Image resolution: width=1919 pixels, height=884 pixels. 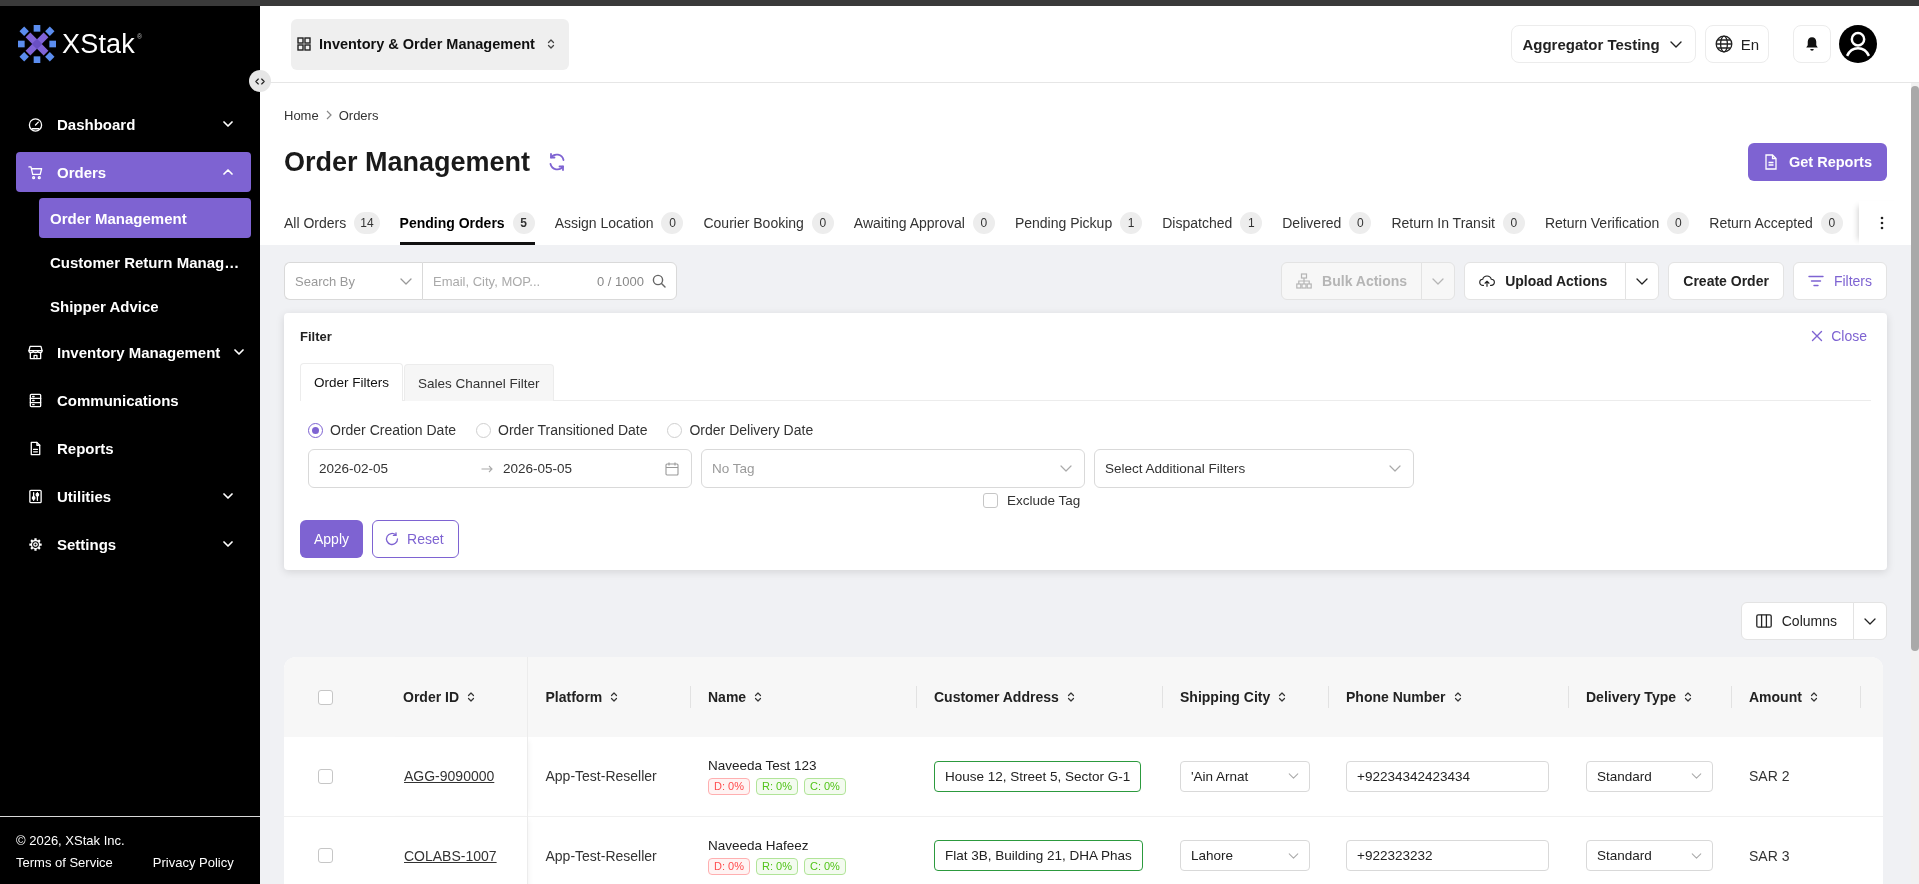 I want to click on sidebar-item: Communications, so click(x=133, y=400).